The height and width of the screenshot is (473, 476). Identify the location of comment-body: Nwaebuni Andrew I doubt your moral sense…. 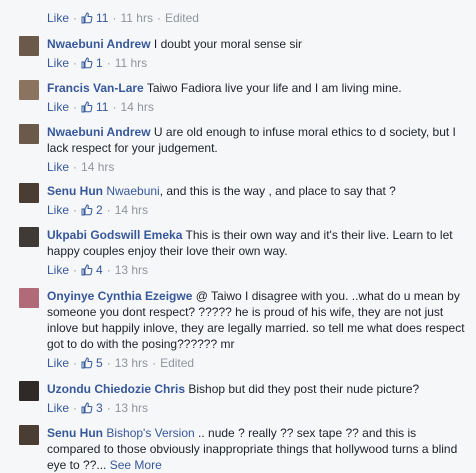
(257, 44).